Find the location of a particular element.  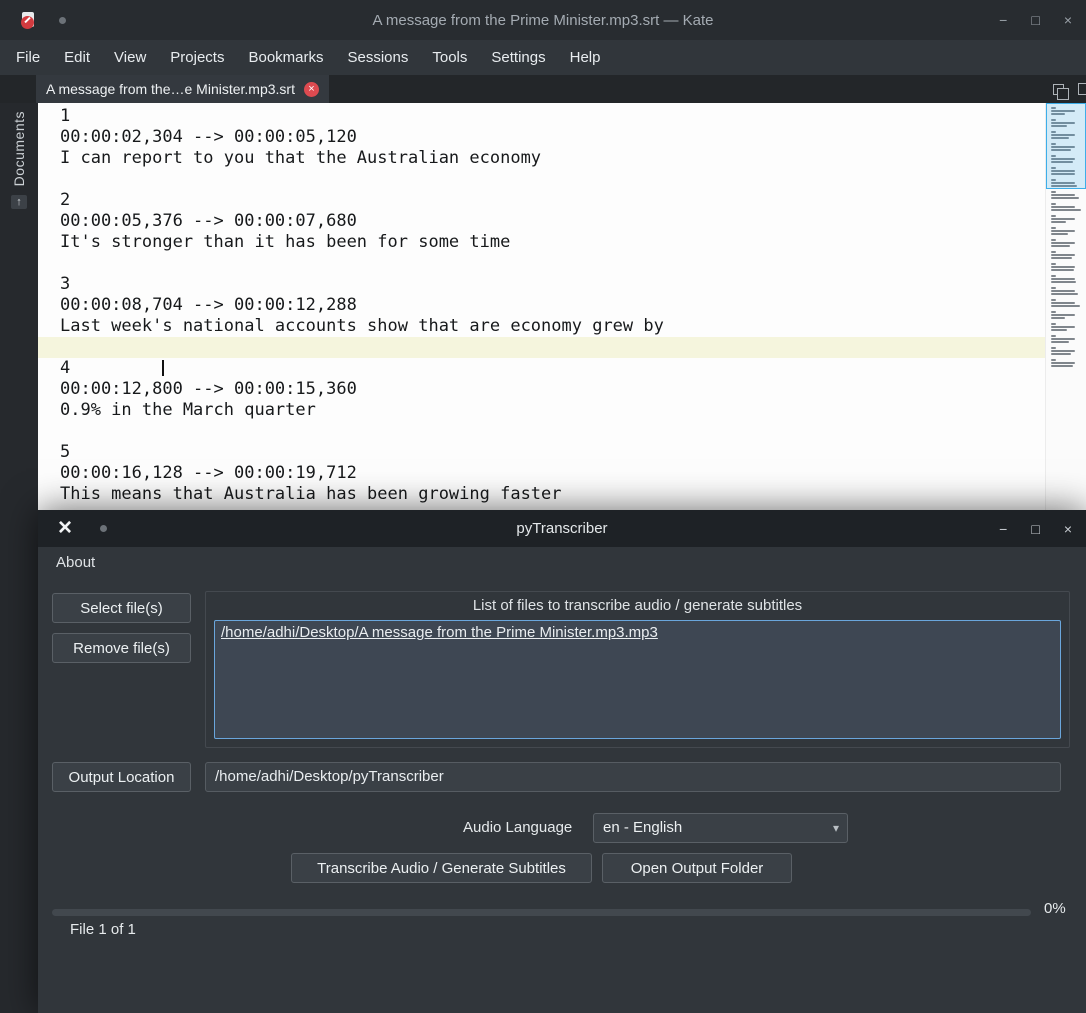

editor-current-line is located at coordinates (541, 356).